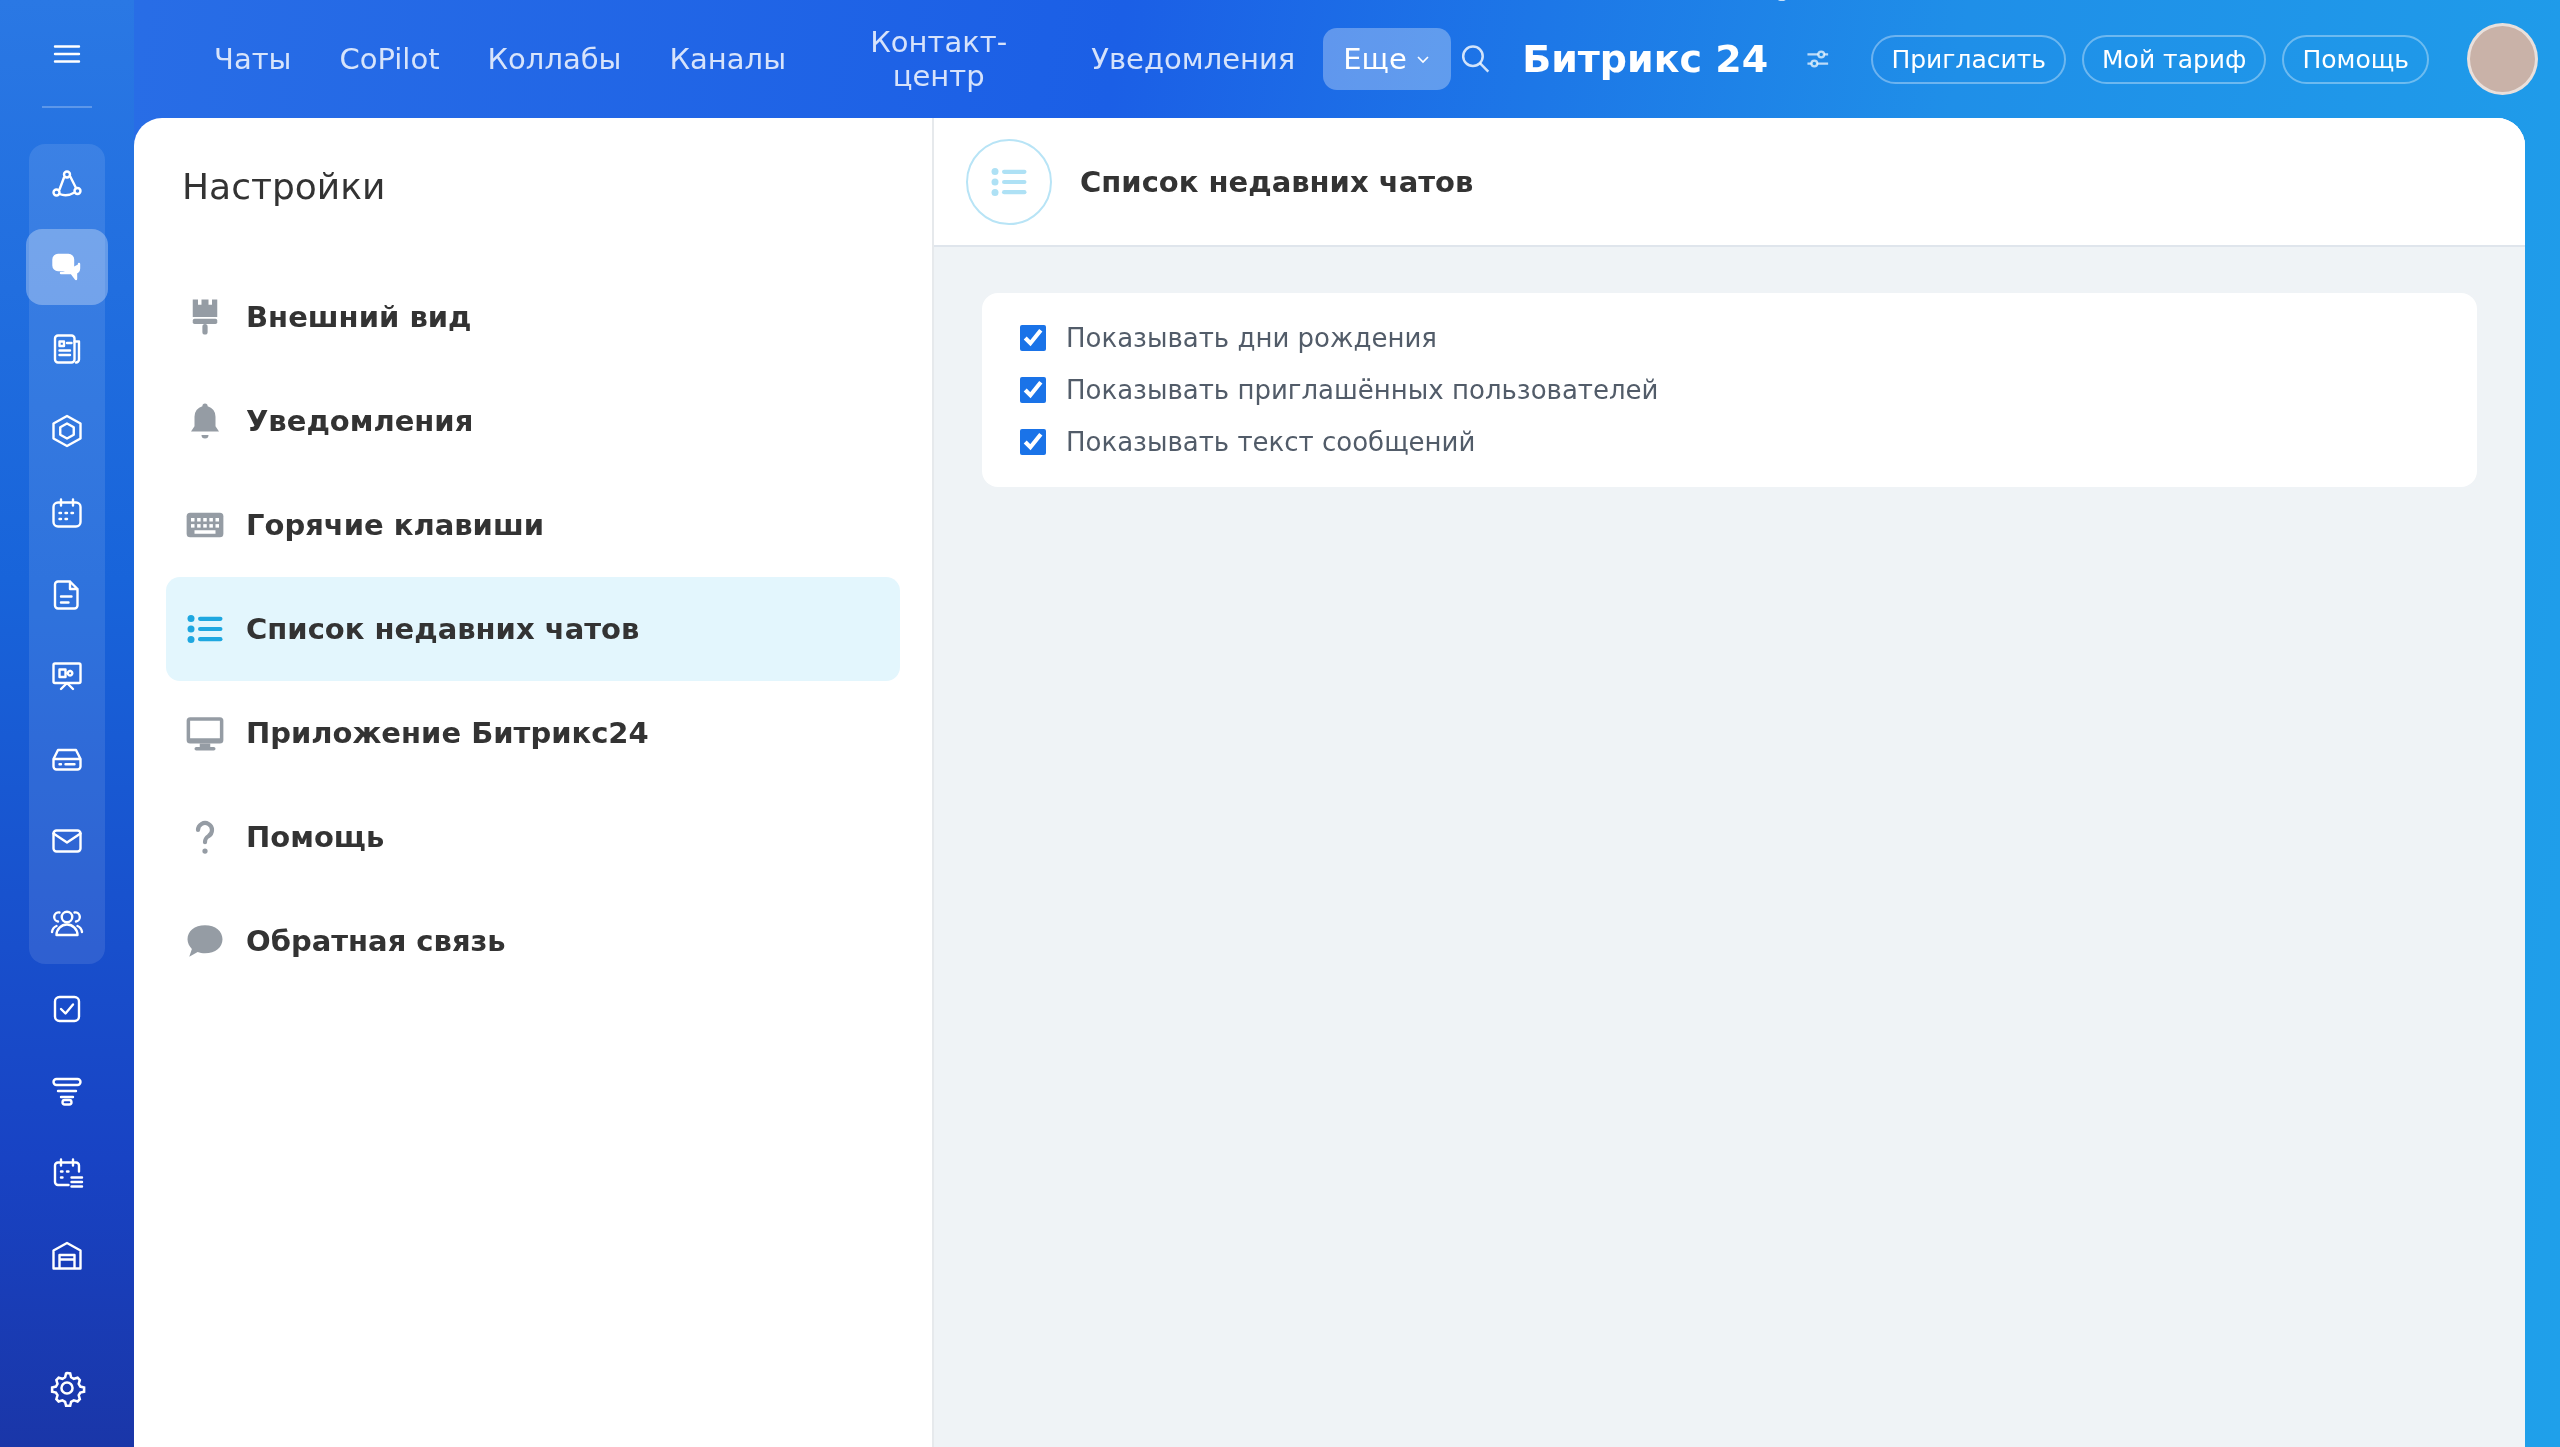 This screenshot has height=1447, width=2560. I want to click on nav-tab: Каналы, so click(728, 59).